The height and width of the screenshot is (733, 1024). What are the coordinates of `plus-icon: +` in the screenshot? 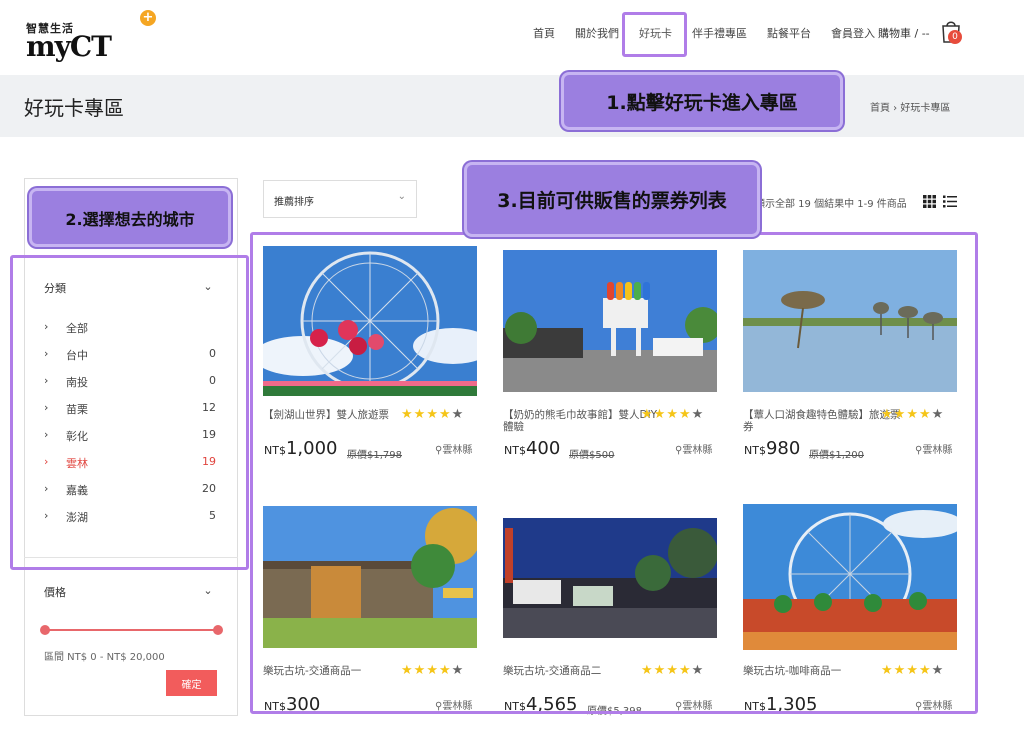 It's located at (148, 18).